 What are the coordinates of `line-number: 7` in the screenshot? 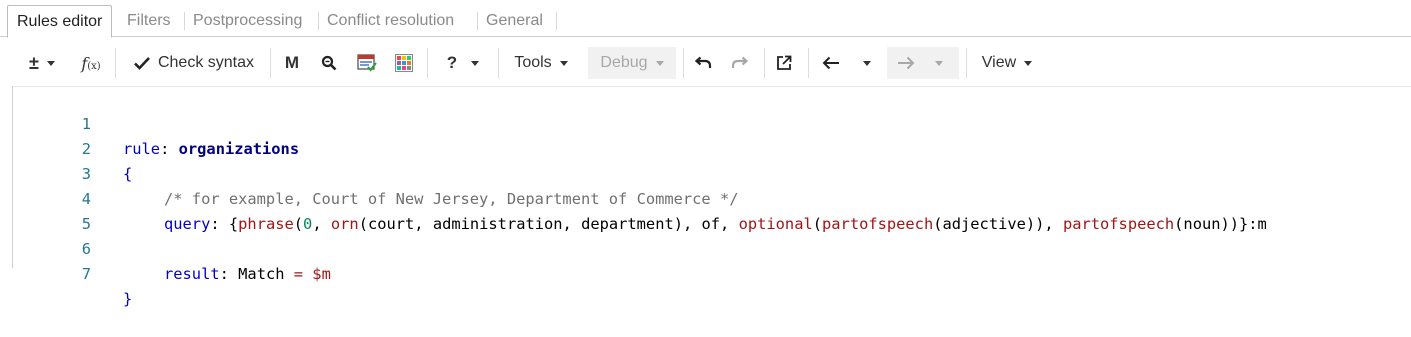 It's located at (86, 274).